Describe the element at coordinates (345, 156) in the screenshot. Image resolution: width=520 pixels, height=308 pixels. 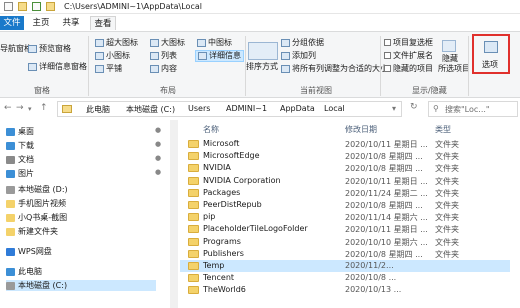
I see `file-row: MicrosoftEdge 2020/10/8 星期四 ... 文件夹` at that location.